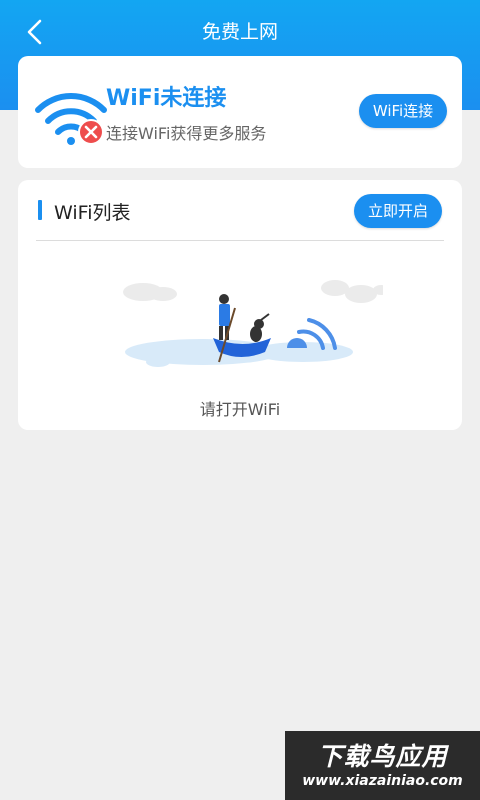 This screenshot has width=480, height=800. What do you see at coordinates (382, 781) in the screenshot?
I see `watermark-url: www.xiazainiao.com` at bounding box center [382, 781].